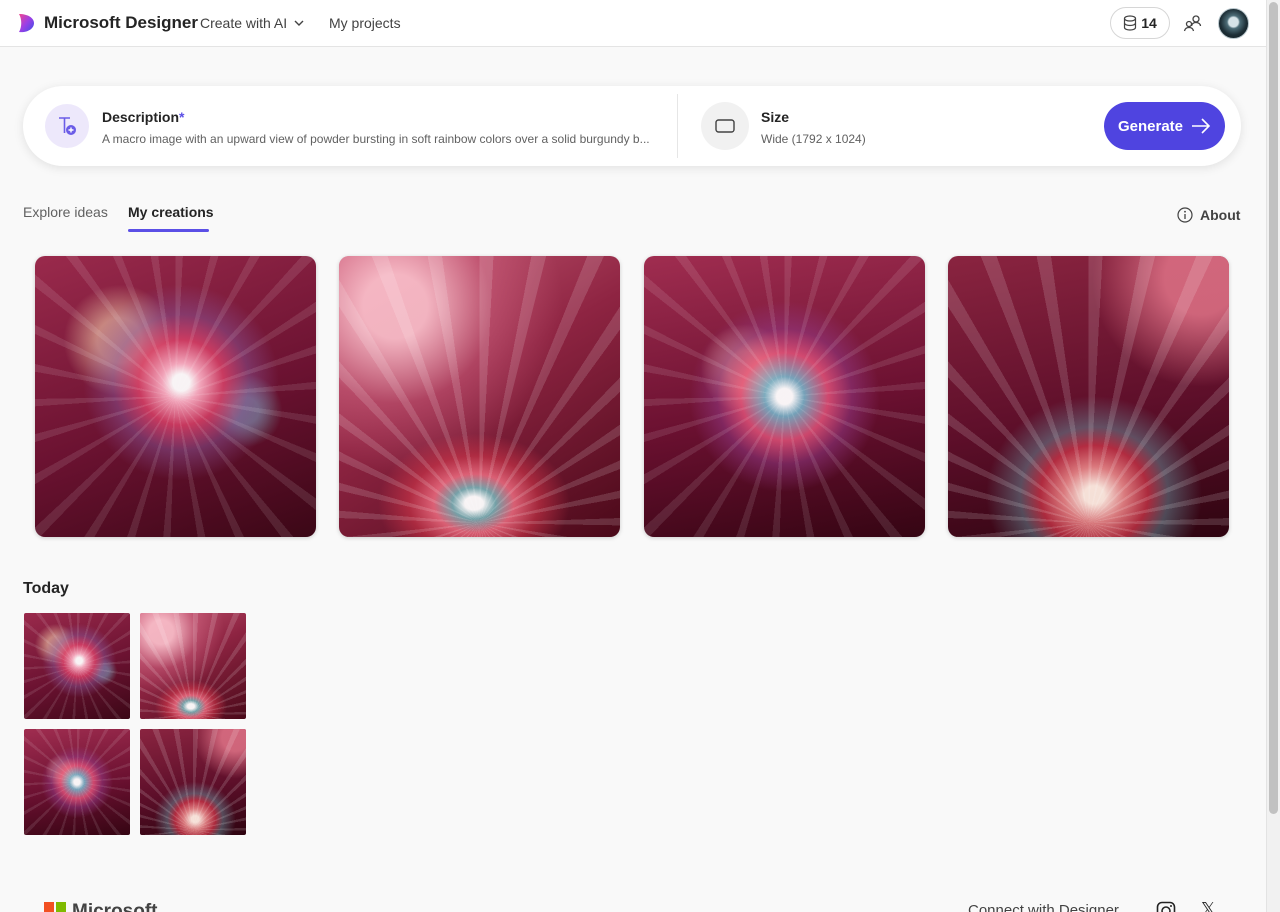 The image size is (1280, 912). I want to click on prompt-divider, so click(677, 126).